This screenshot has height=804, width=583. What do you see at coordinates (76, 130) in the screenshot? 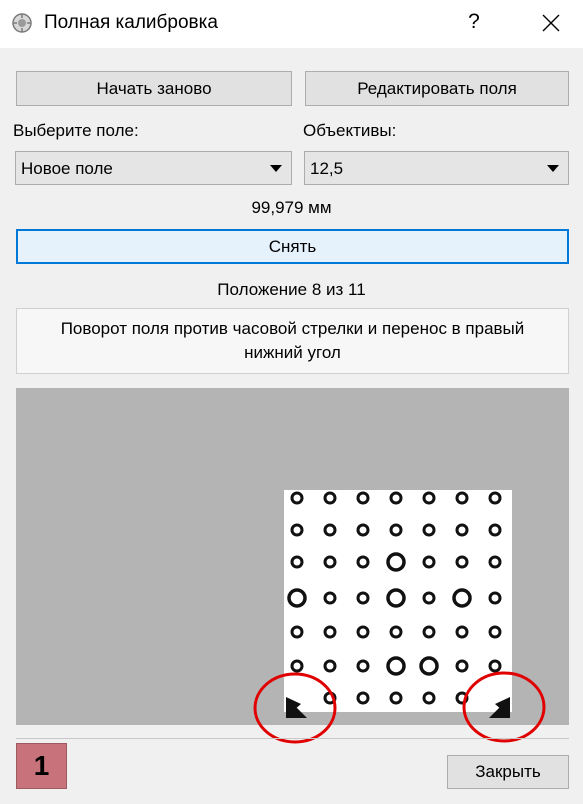
I see `field-select-label: Выберите поле:` at bounding box center [76, 130].